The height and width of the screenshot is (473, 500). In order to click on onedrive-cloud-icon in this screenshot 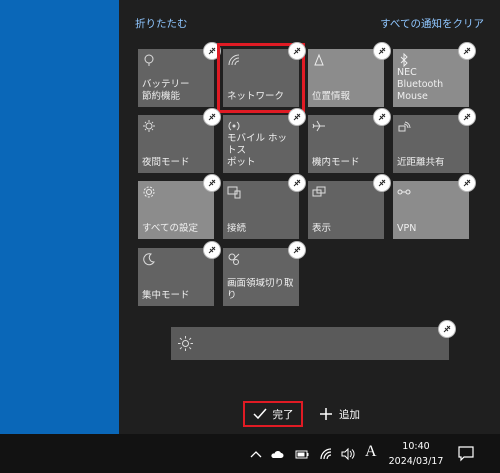, I will do `click(277, 454)`.